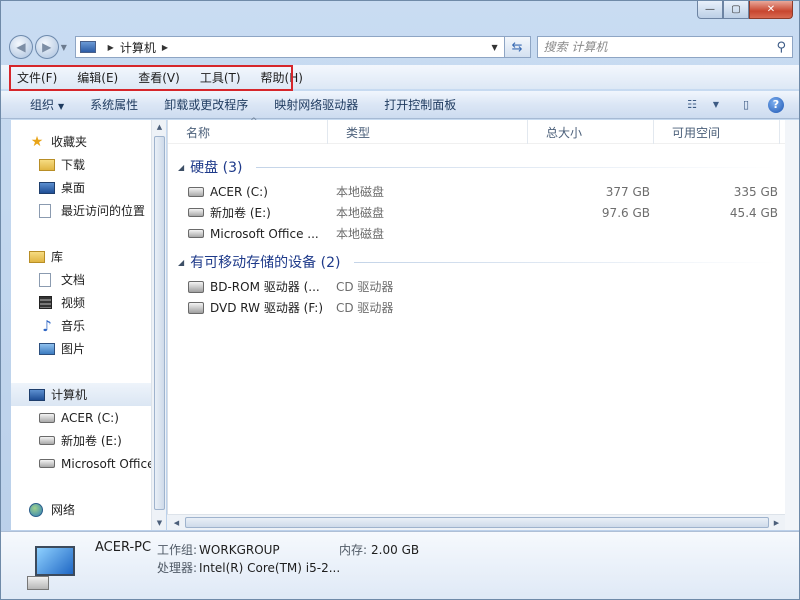 This screenshot has width=800, height=600. What do you see at coordinates (517, 47) in the screenshot?
I see `refresh-button: ⇆` at bounding box center [517, 47].